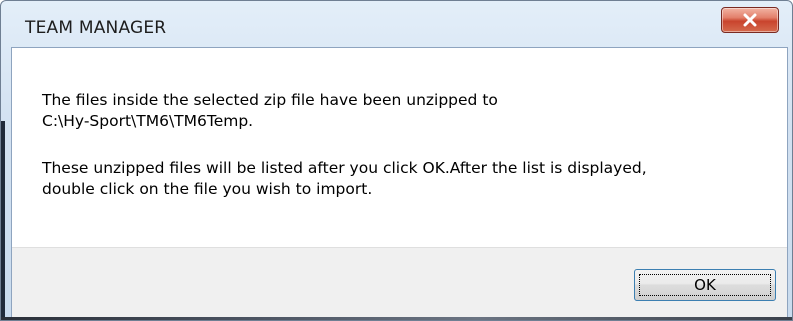 The width and height of the screenshot is (793, 321). I want to click on window-frame-bottom, so click(396, 318).